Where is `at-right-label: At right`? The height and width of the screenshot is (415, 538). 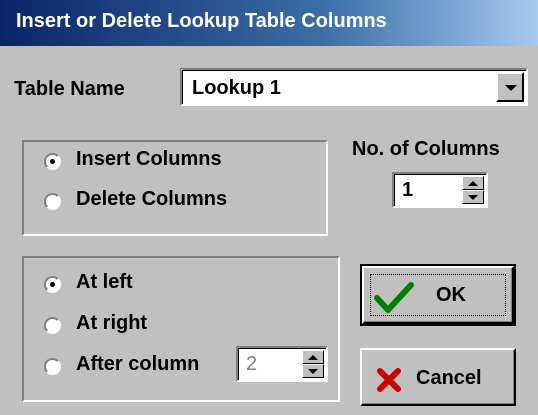 at-right-label: At right is located at coordinates (111, 323).